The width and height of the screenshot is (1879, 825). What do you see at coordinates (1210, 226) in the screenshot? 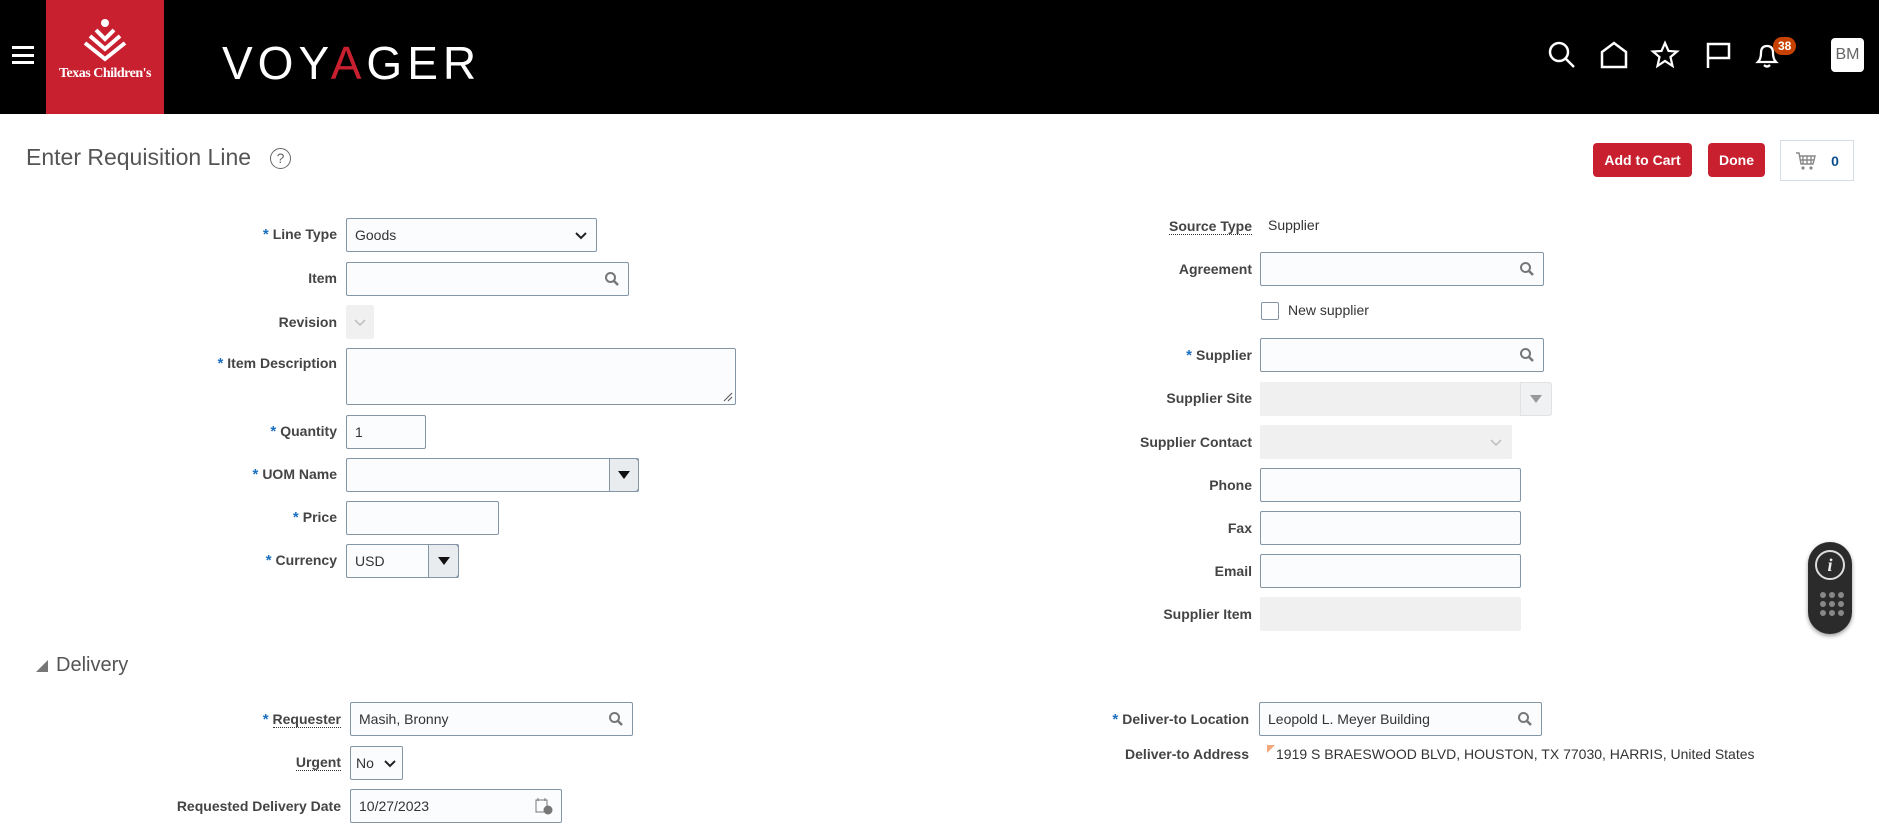
I see `source-type-label: Source Type` at bounding box center [1210, 226].